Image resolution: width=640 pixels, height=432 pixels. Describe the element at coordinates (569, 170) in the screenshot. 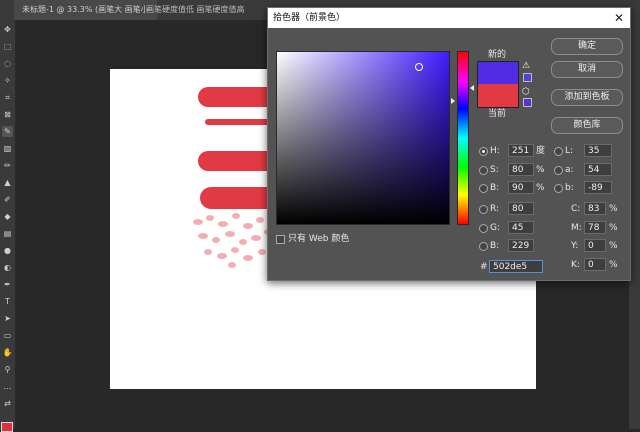

I see `a-channel-label: a:` at that location.